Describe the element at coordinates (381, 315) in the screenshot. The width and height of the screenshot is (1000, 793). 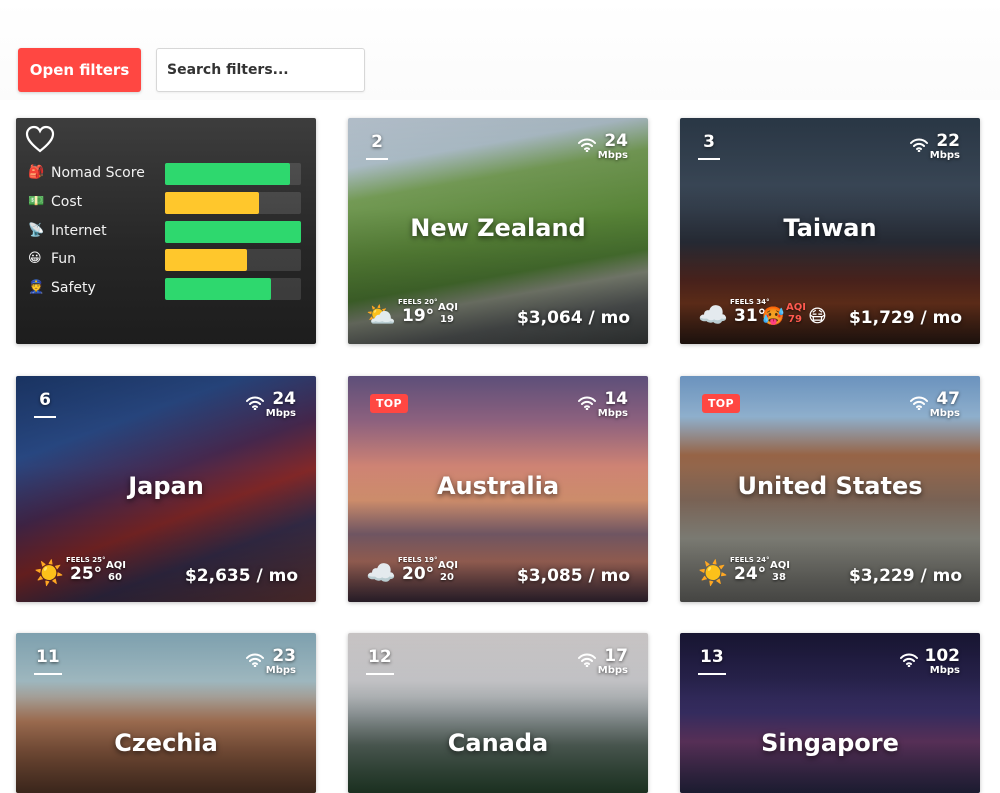
I see `partly-sunny-icon: ⛅` at that location.